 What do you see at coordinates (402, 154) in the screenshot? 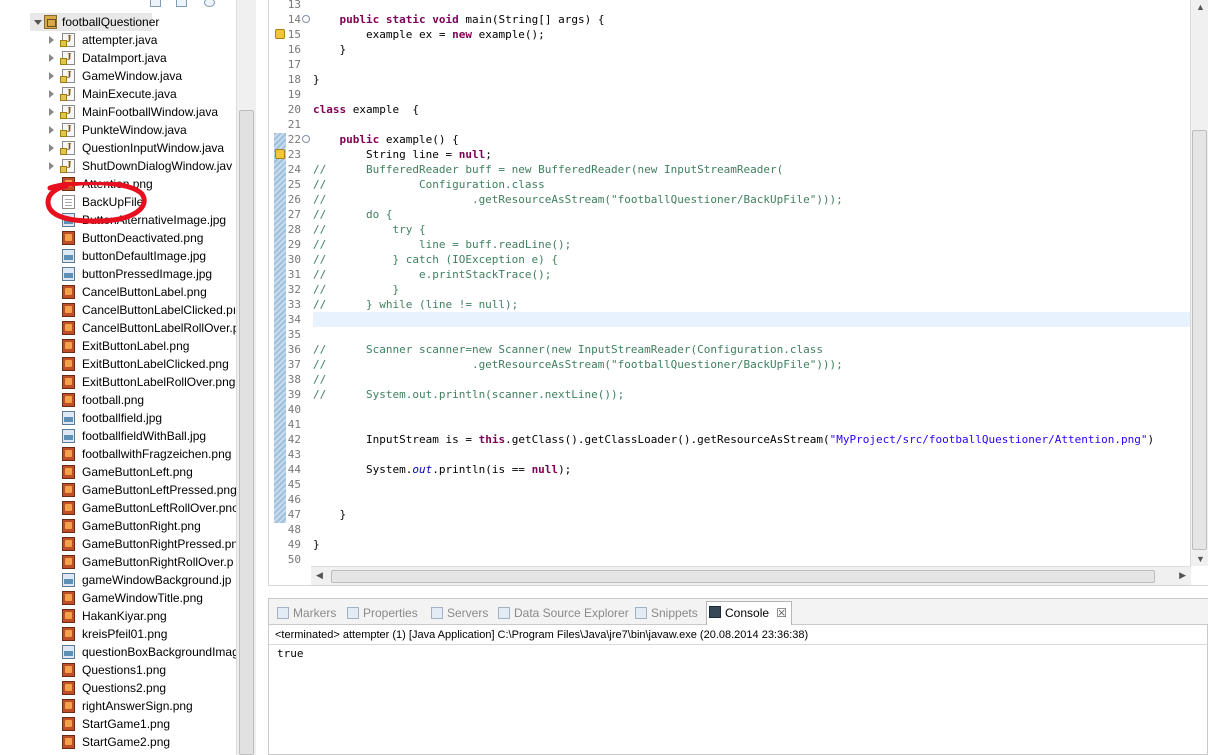
I see `code-line: String line = null;` at bounding box center [402, 154].